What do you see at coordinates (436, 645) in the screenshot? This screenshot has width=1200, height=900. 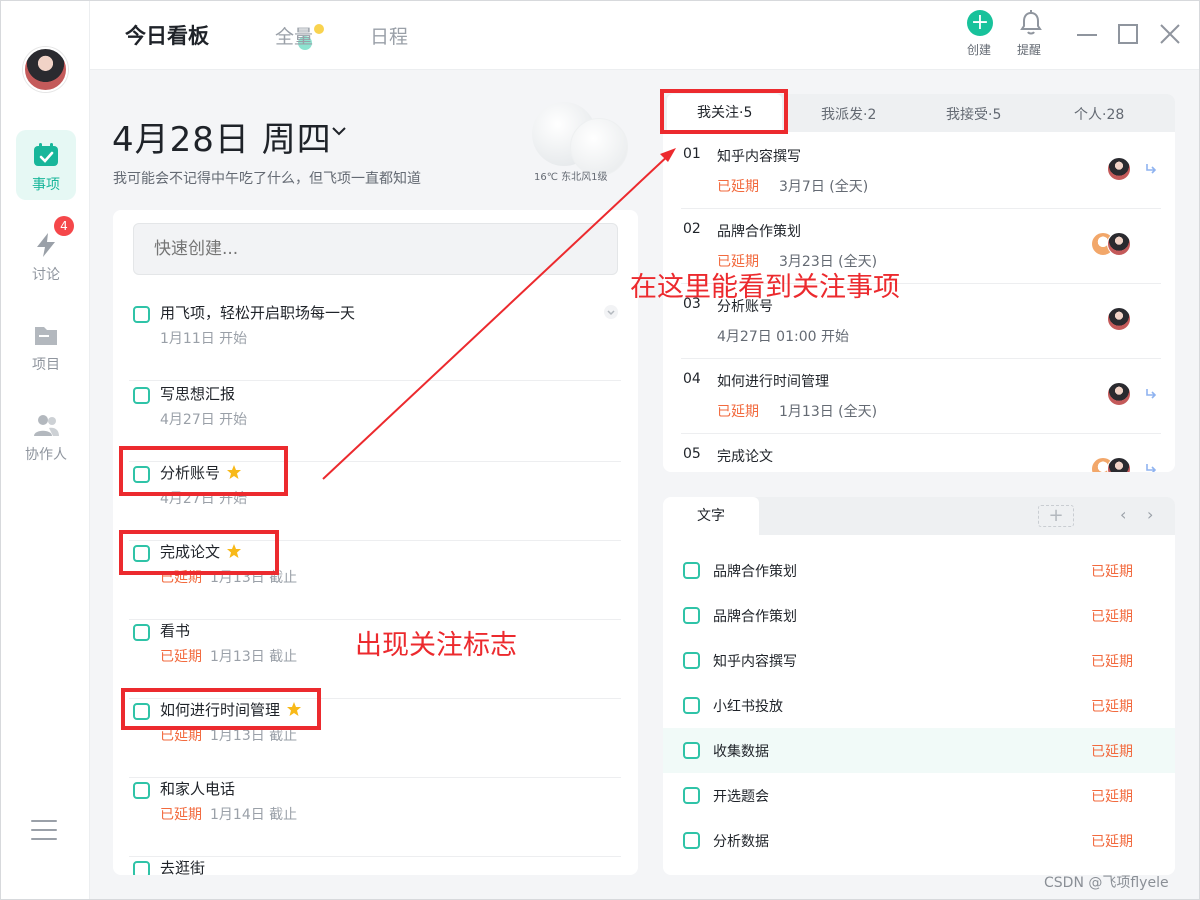 I see `annotation-text: 出现关注标志` at bounding box center [436, 645].